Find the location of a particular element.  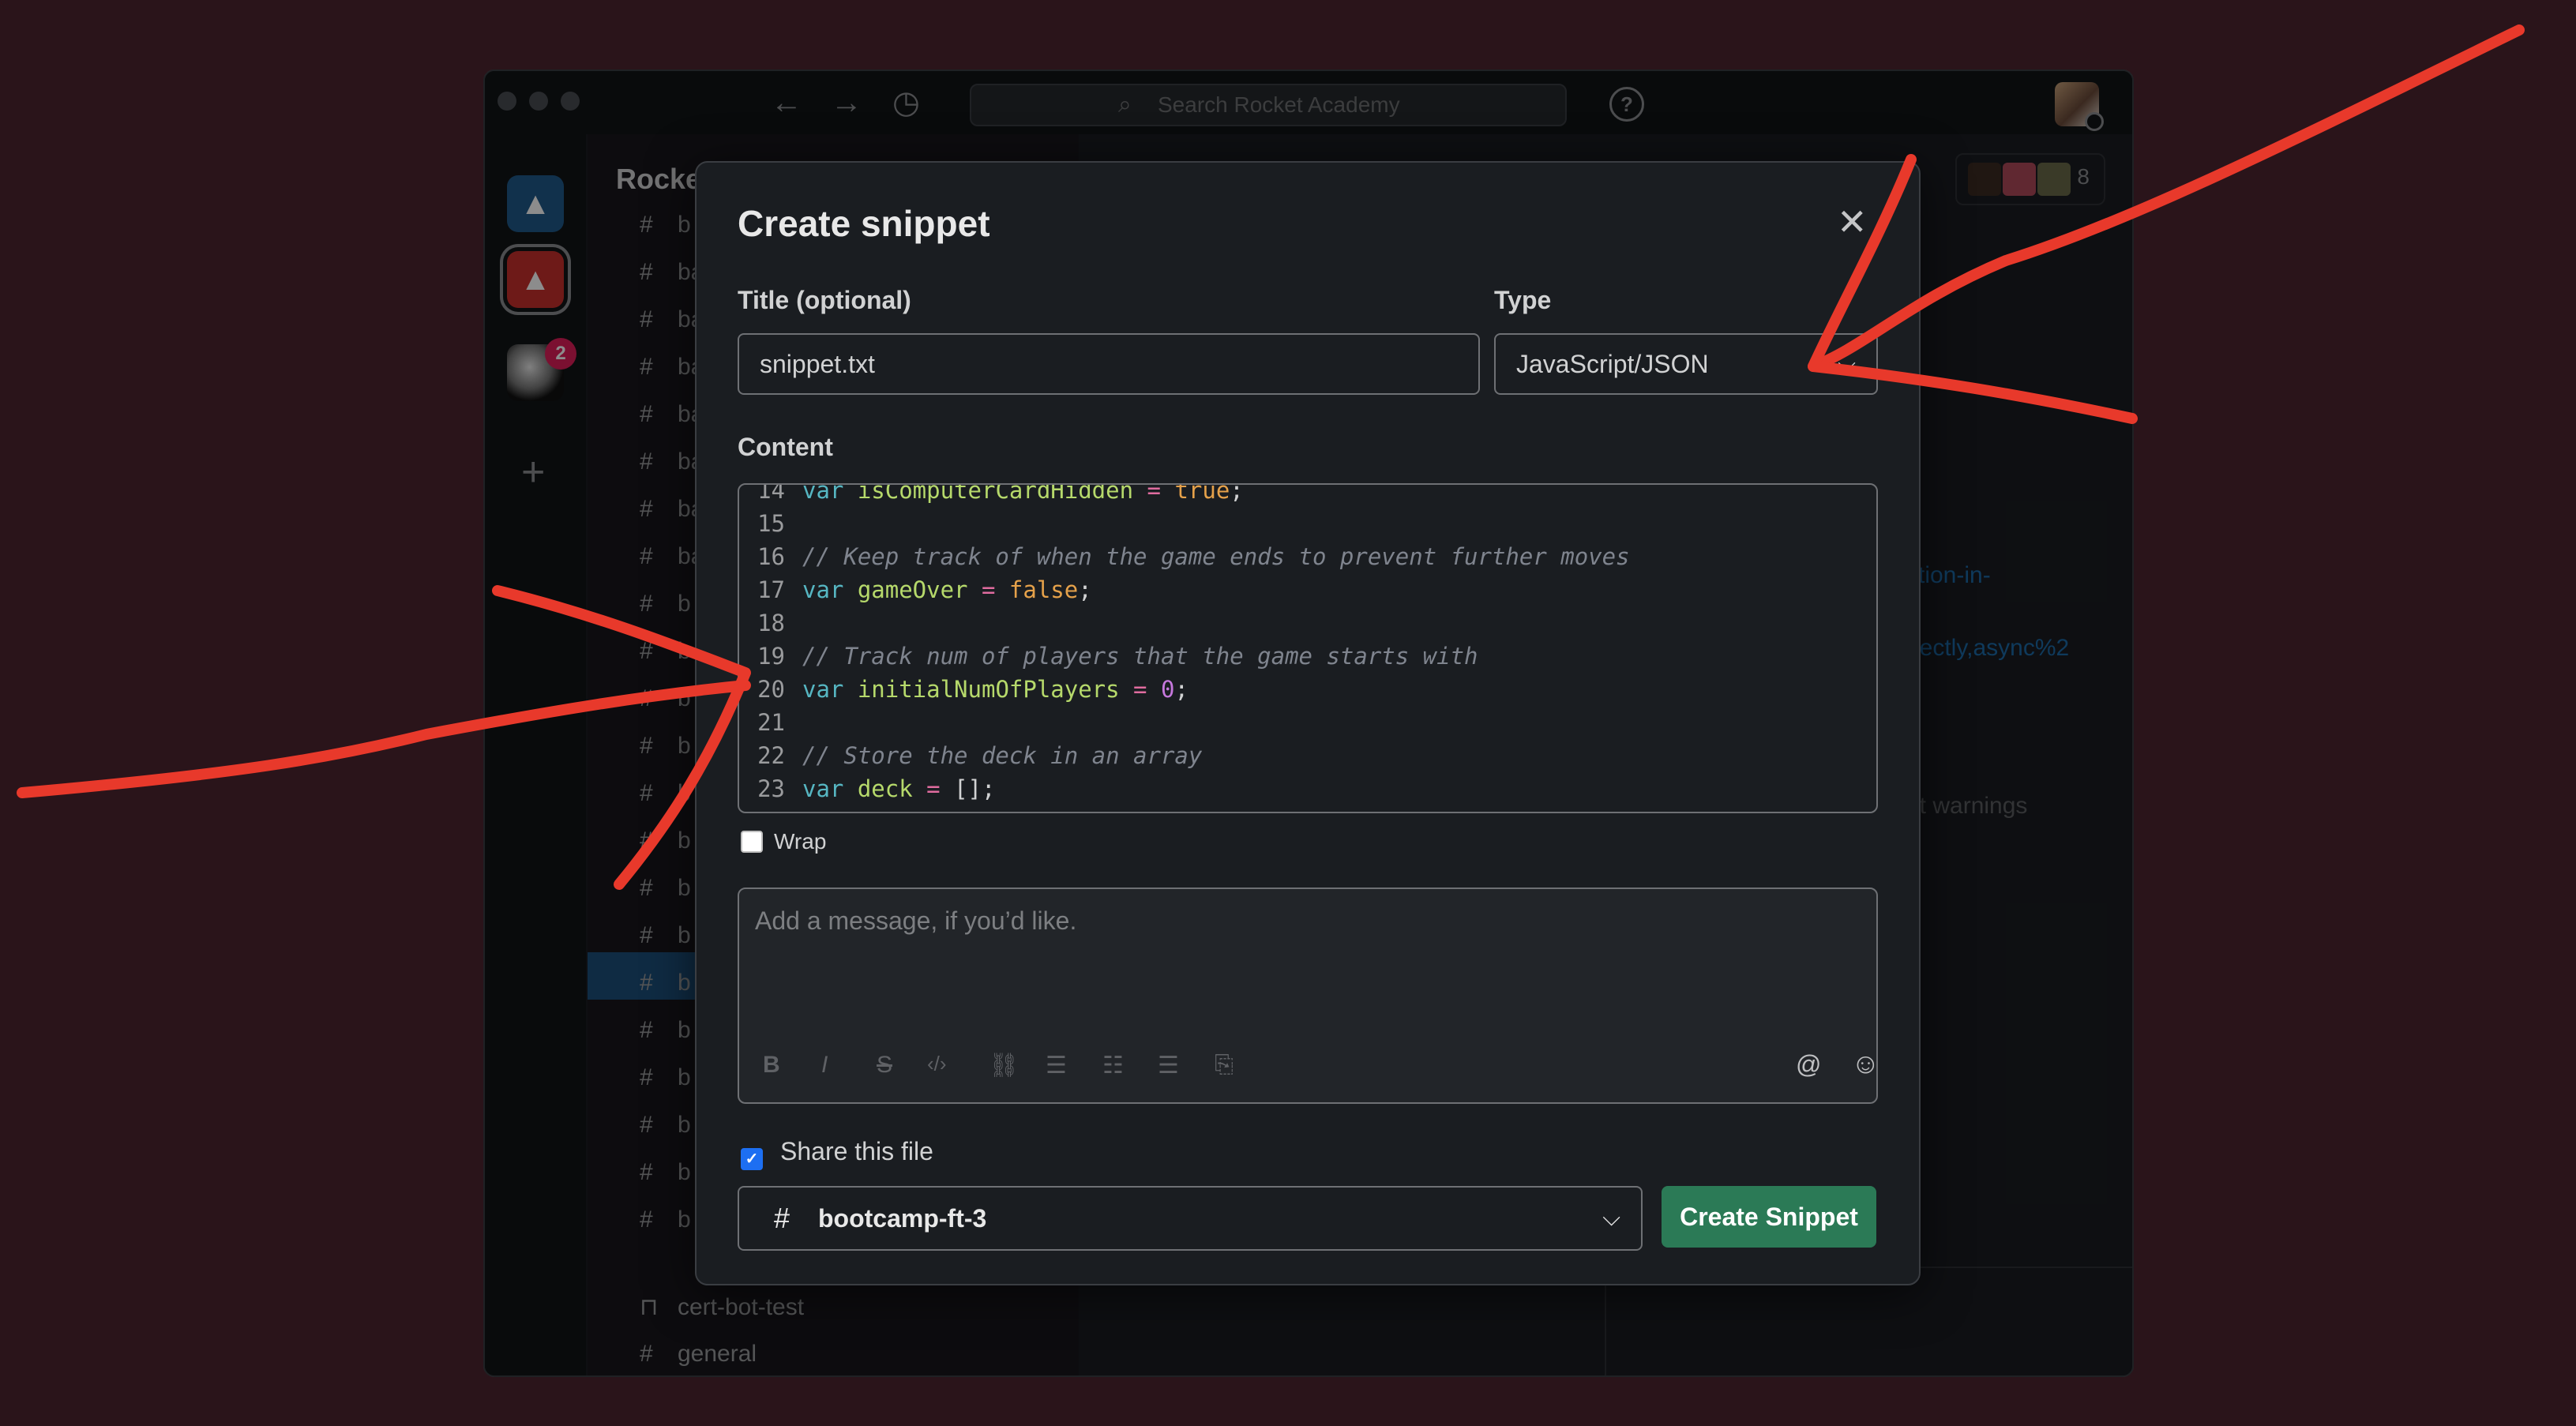

code-line: 18 is located at coordinates (770, 623).